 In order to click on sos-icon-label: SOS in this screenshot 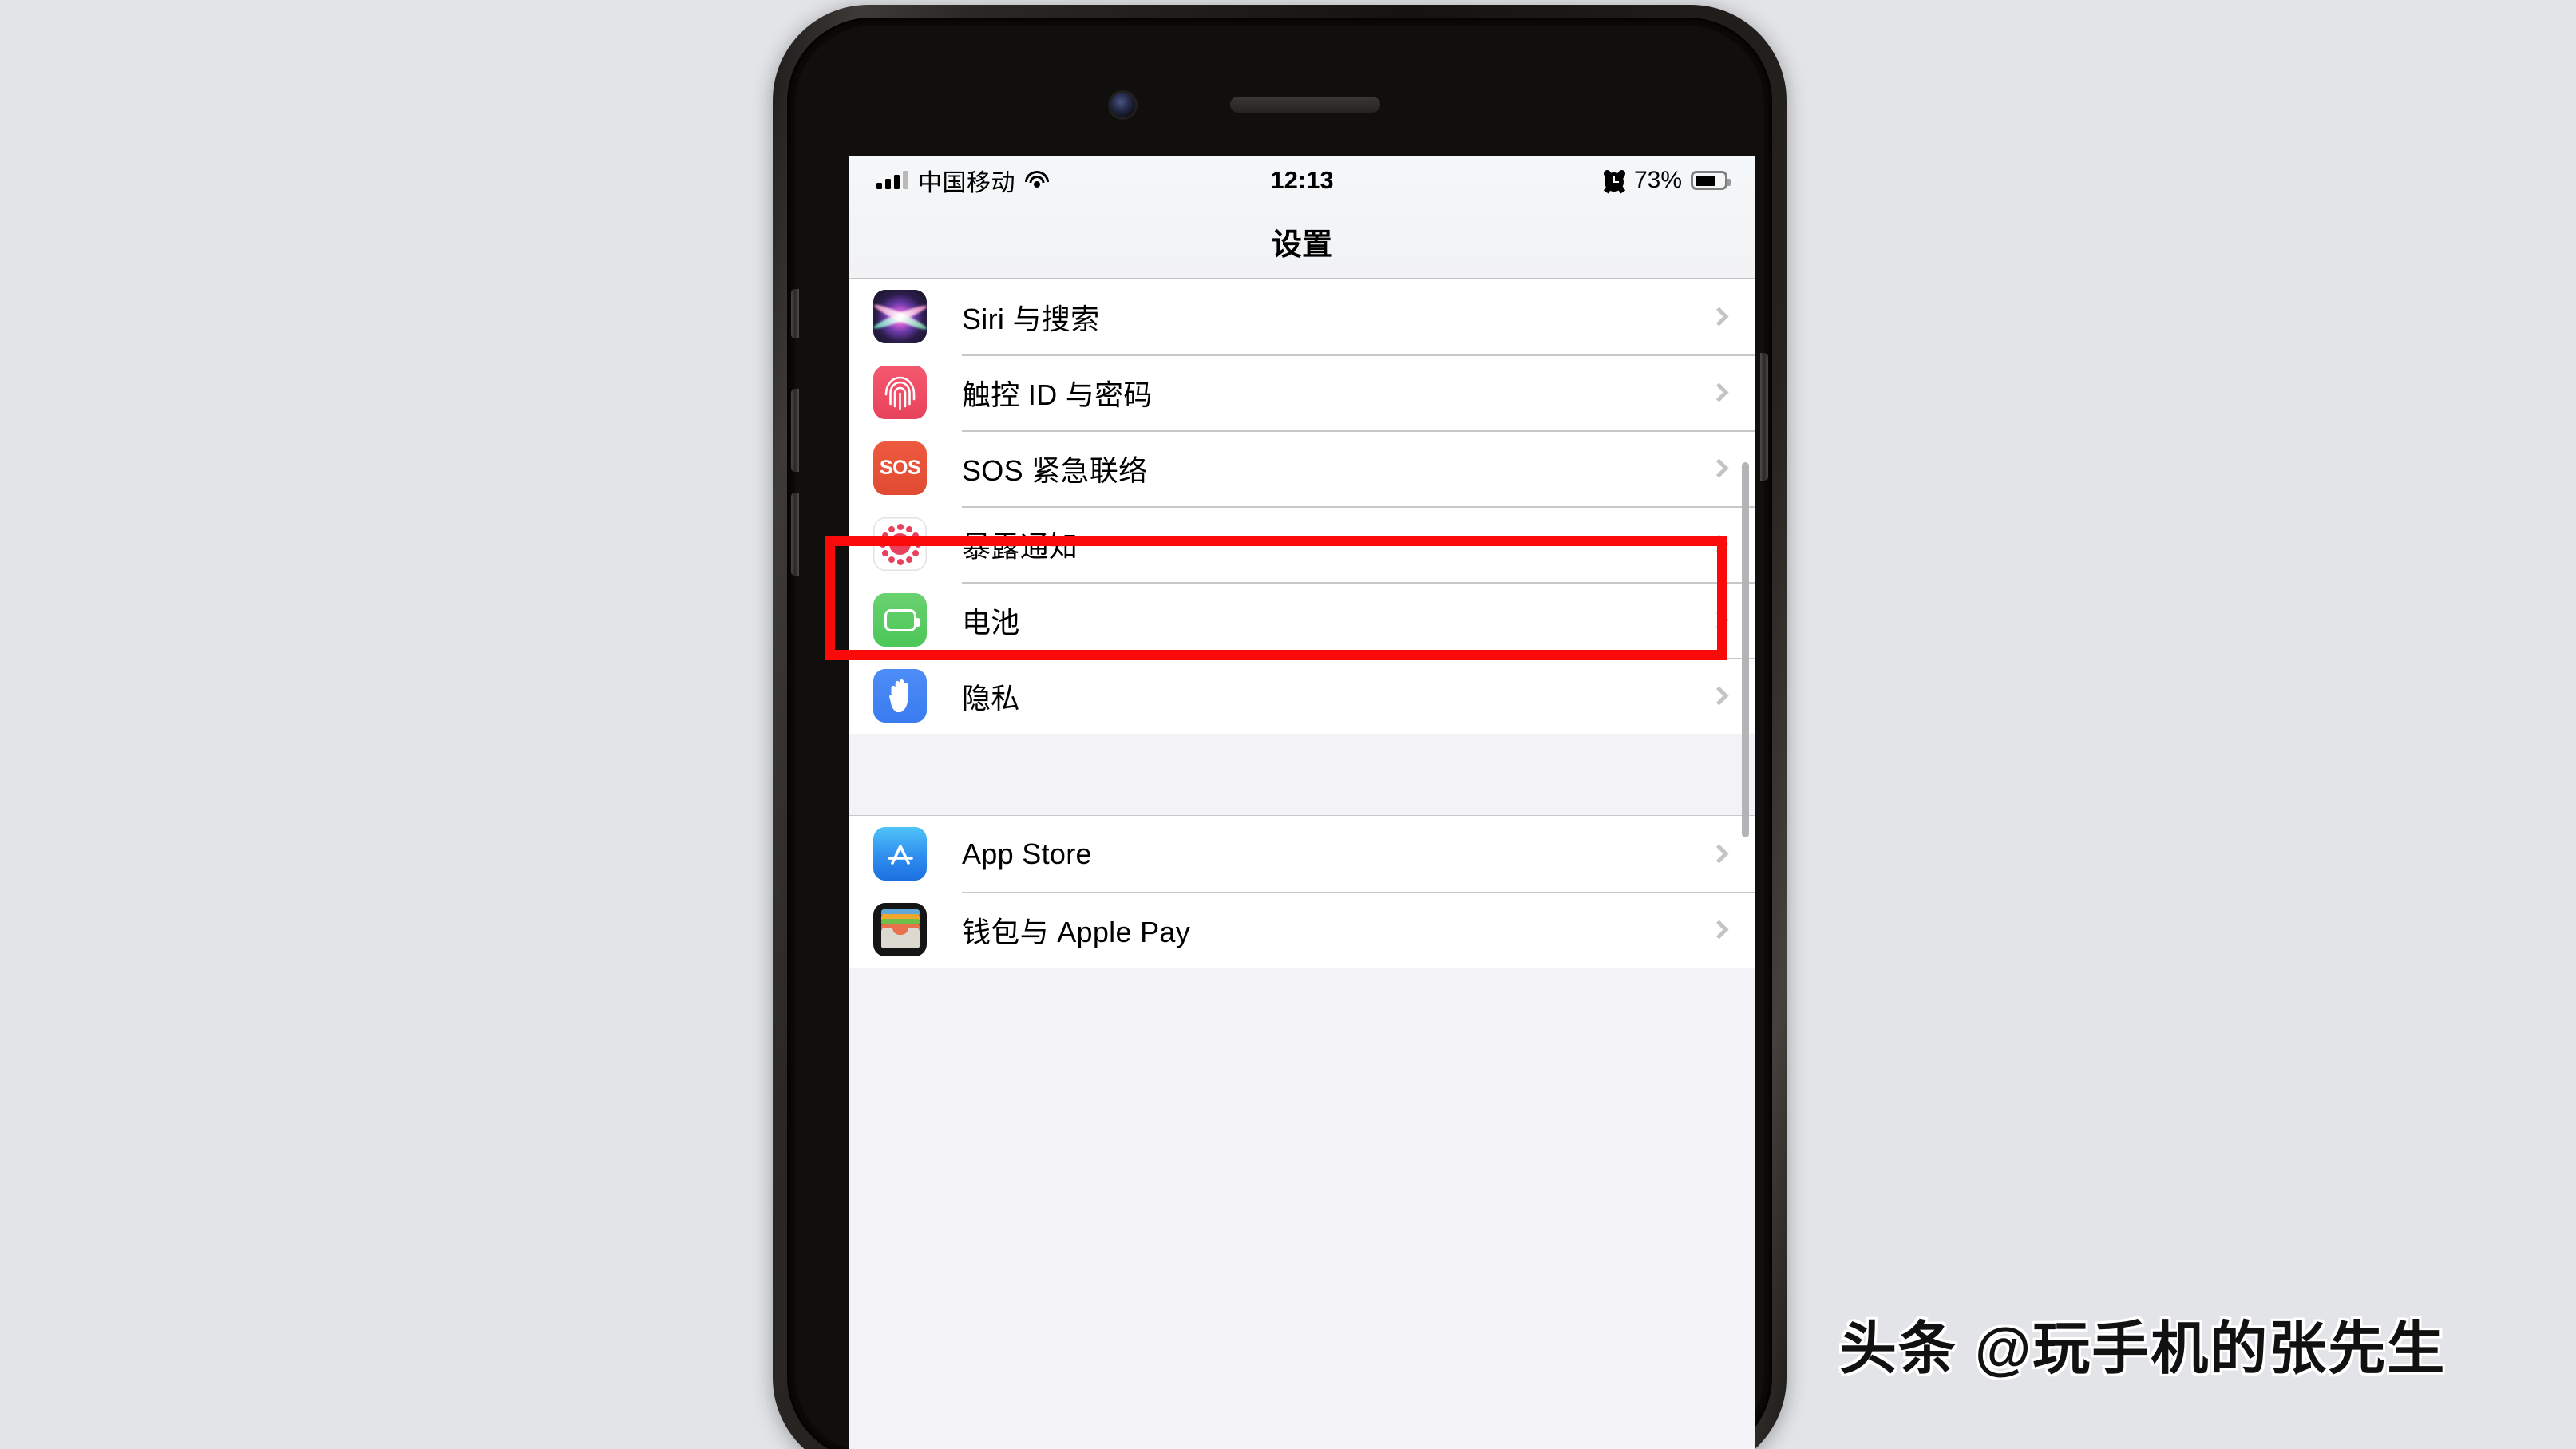, I will do `click(900, 468)`.